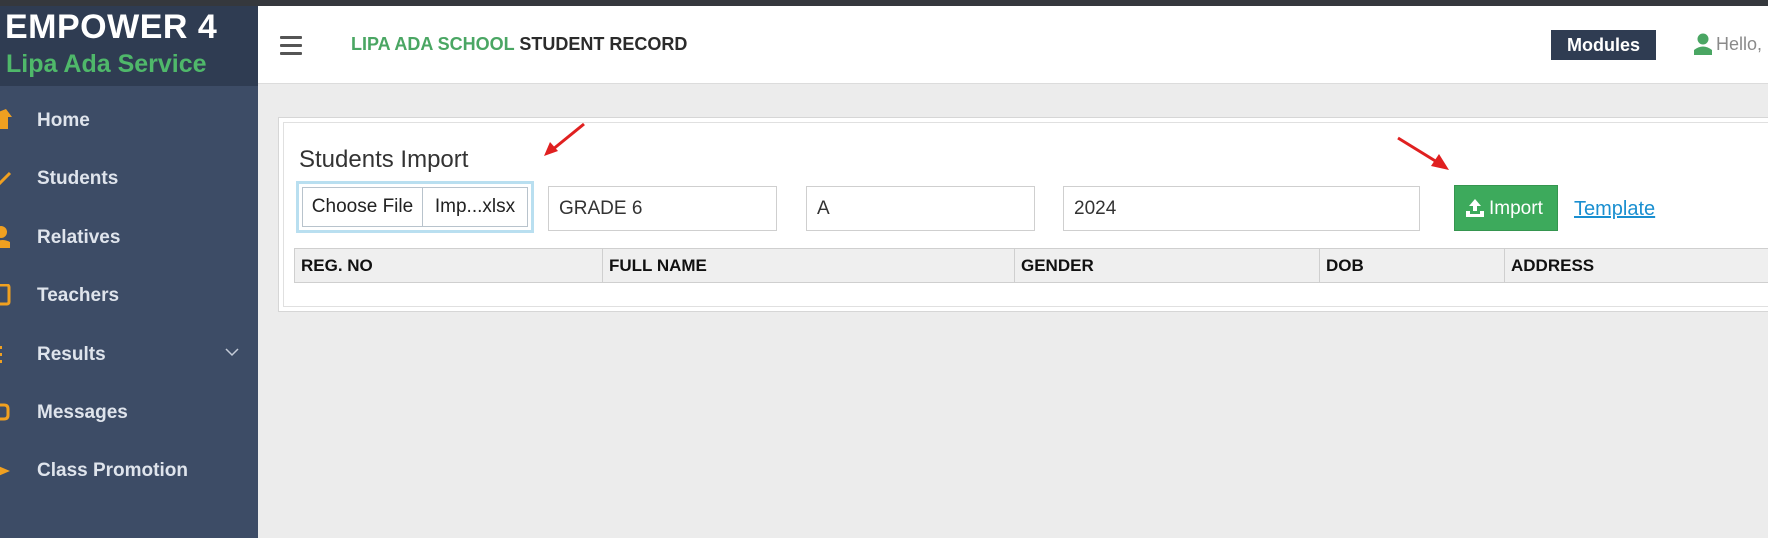 This screenshot has height=538, width=1768. I want to click on column-header-dob: DOB, so click(1411, 265).